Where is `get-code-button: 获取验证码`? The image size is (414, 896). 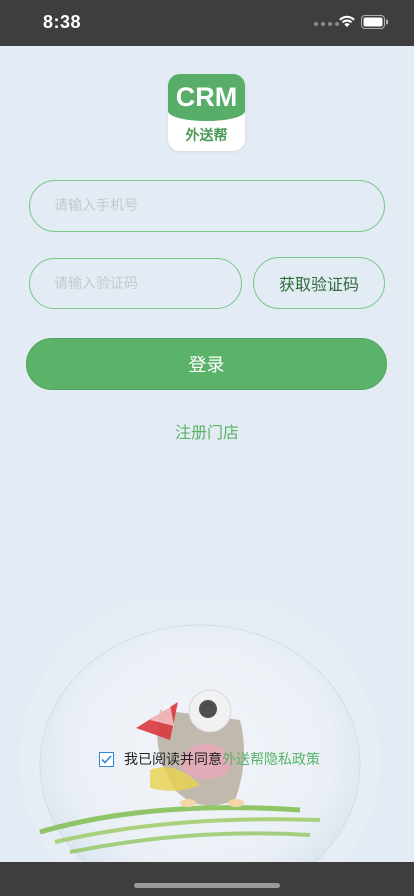
get-code-button: 获取验证码 is located at coordinates (319, 283).